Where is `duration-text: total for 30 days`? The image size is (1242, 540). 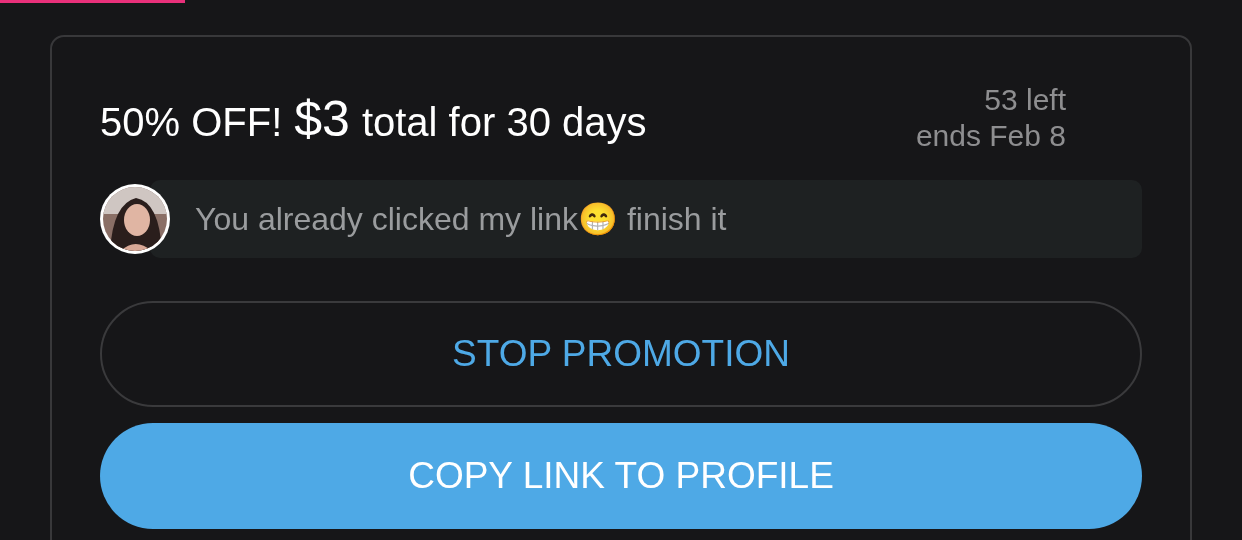 duration-text: total for 30 days is located at coordinates (504, 122).